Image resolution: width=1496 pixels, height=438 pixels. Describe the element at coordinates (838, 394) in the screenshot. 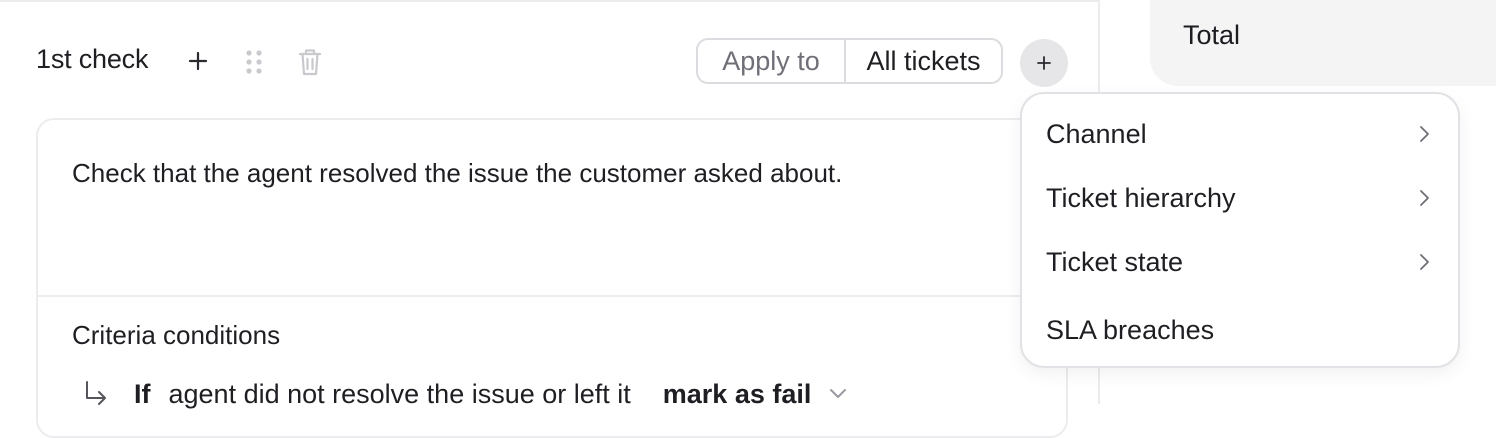

I see `chevron-down-icon` at that location.